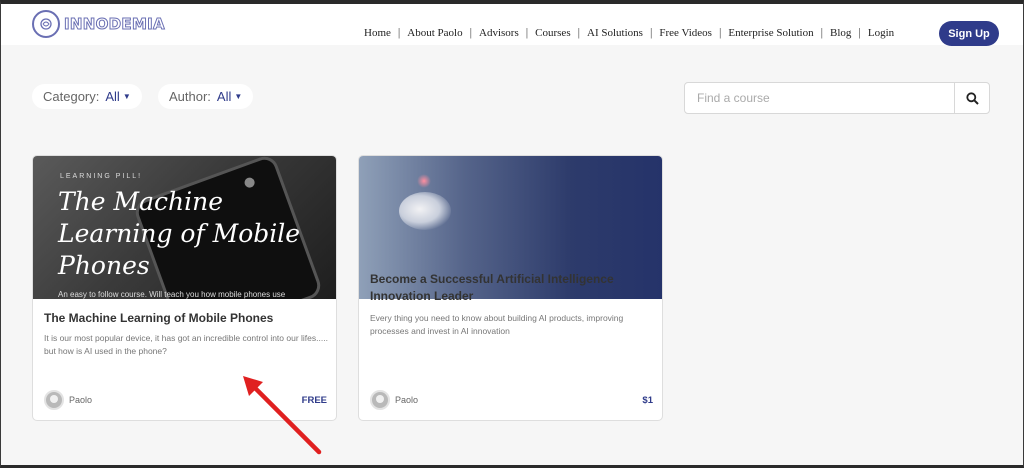  I want to click on thumbnail-eyebrow: LEARNING PILL!, so click(101, 176).